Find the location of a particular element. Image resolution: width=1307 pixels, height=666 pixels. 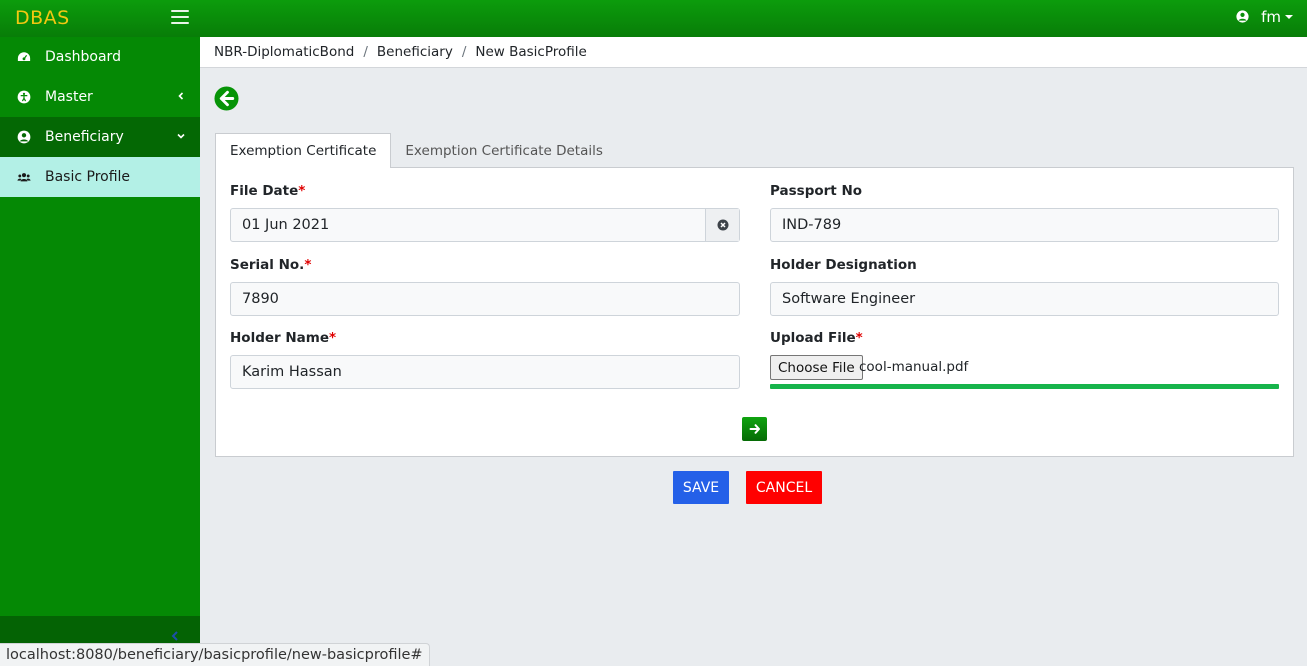

label-text: Passport No is located at coordinates (816, 191).